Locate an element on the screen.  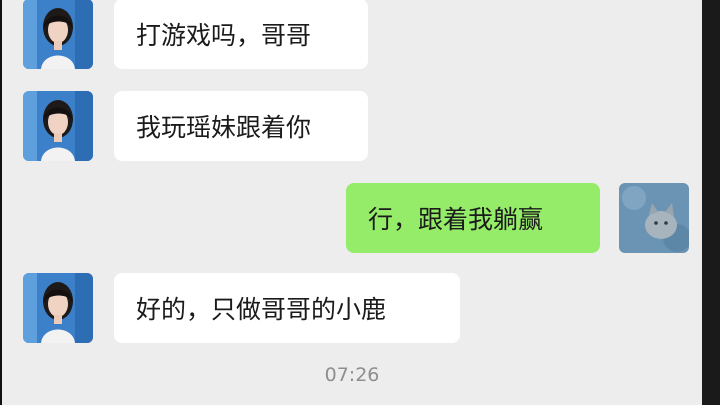
message-bubble: 打游戏吗，哥哥 is located at coordinates (241, 34).